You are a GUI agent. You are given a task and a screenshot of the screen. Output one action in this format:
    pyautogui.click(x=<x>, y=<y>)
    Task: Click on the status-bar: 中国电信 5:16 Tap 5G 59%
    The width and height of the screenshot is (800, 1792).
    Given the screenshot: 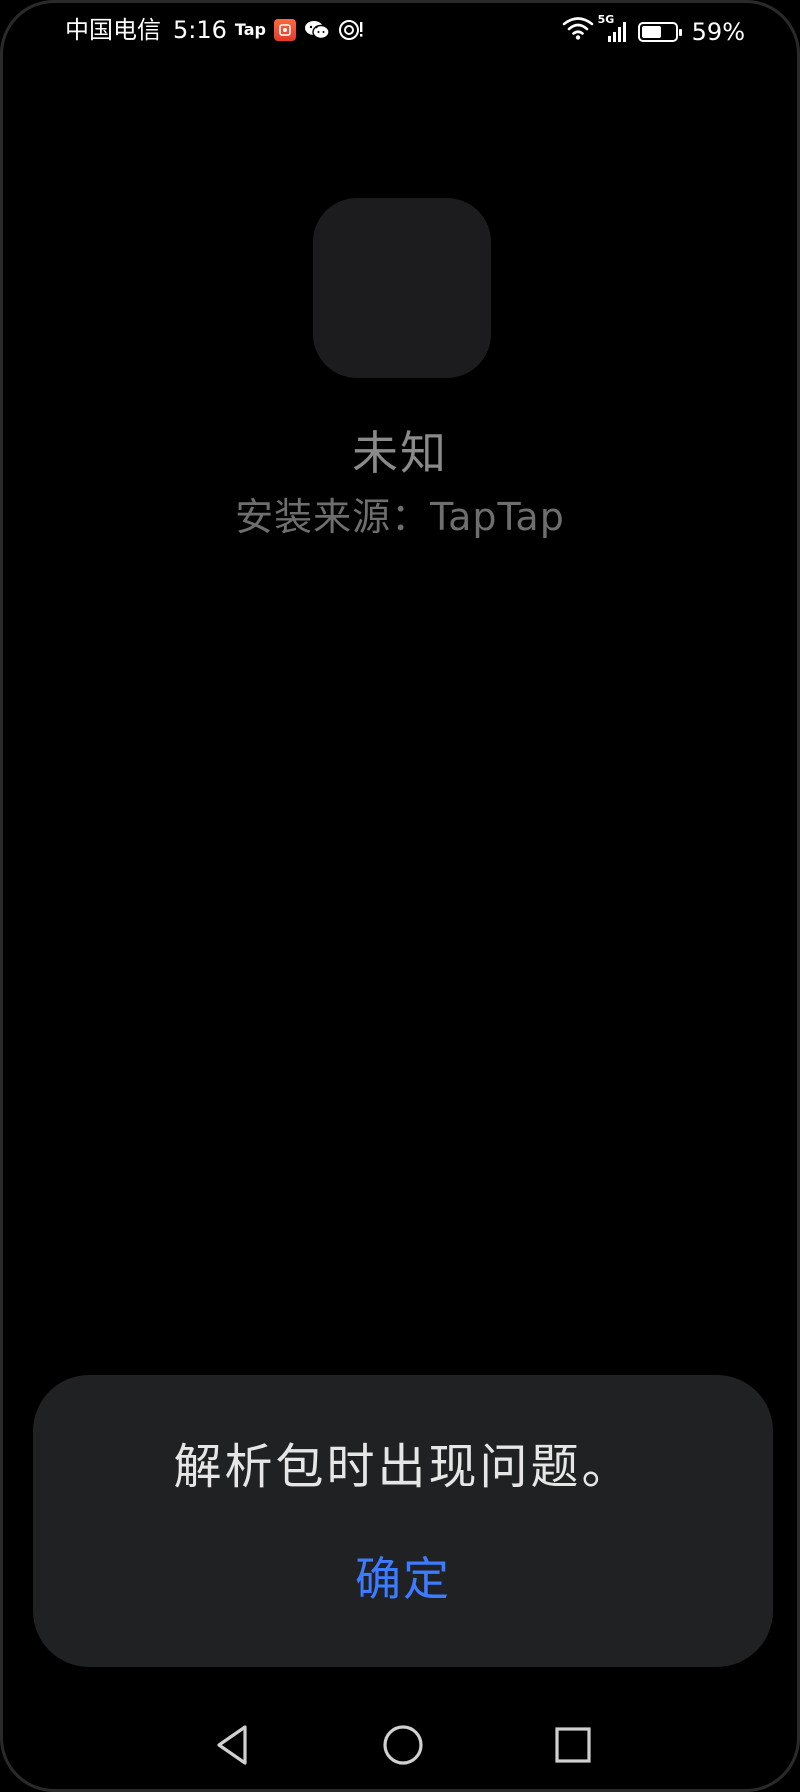 What is the action you would take?
    pyautogui.click(x=400, y=31)
    